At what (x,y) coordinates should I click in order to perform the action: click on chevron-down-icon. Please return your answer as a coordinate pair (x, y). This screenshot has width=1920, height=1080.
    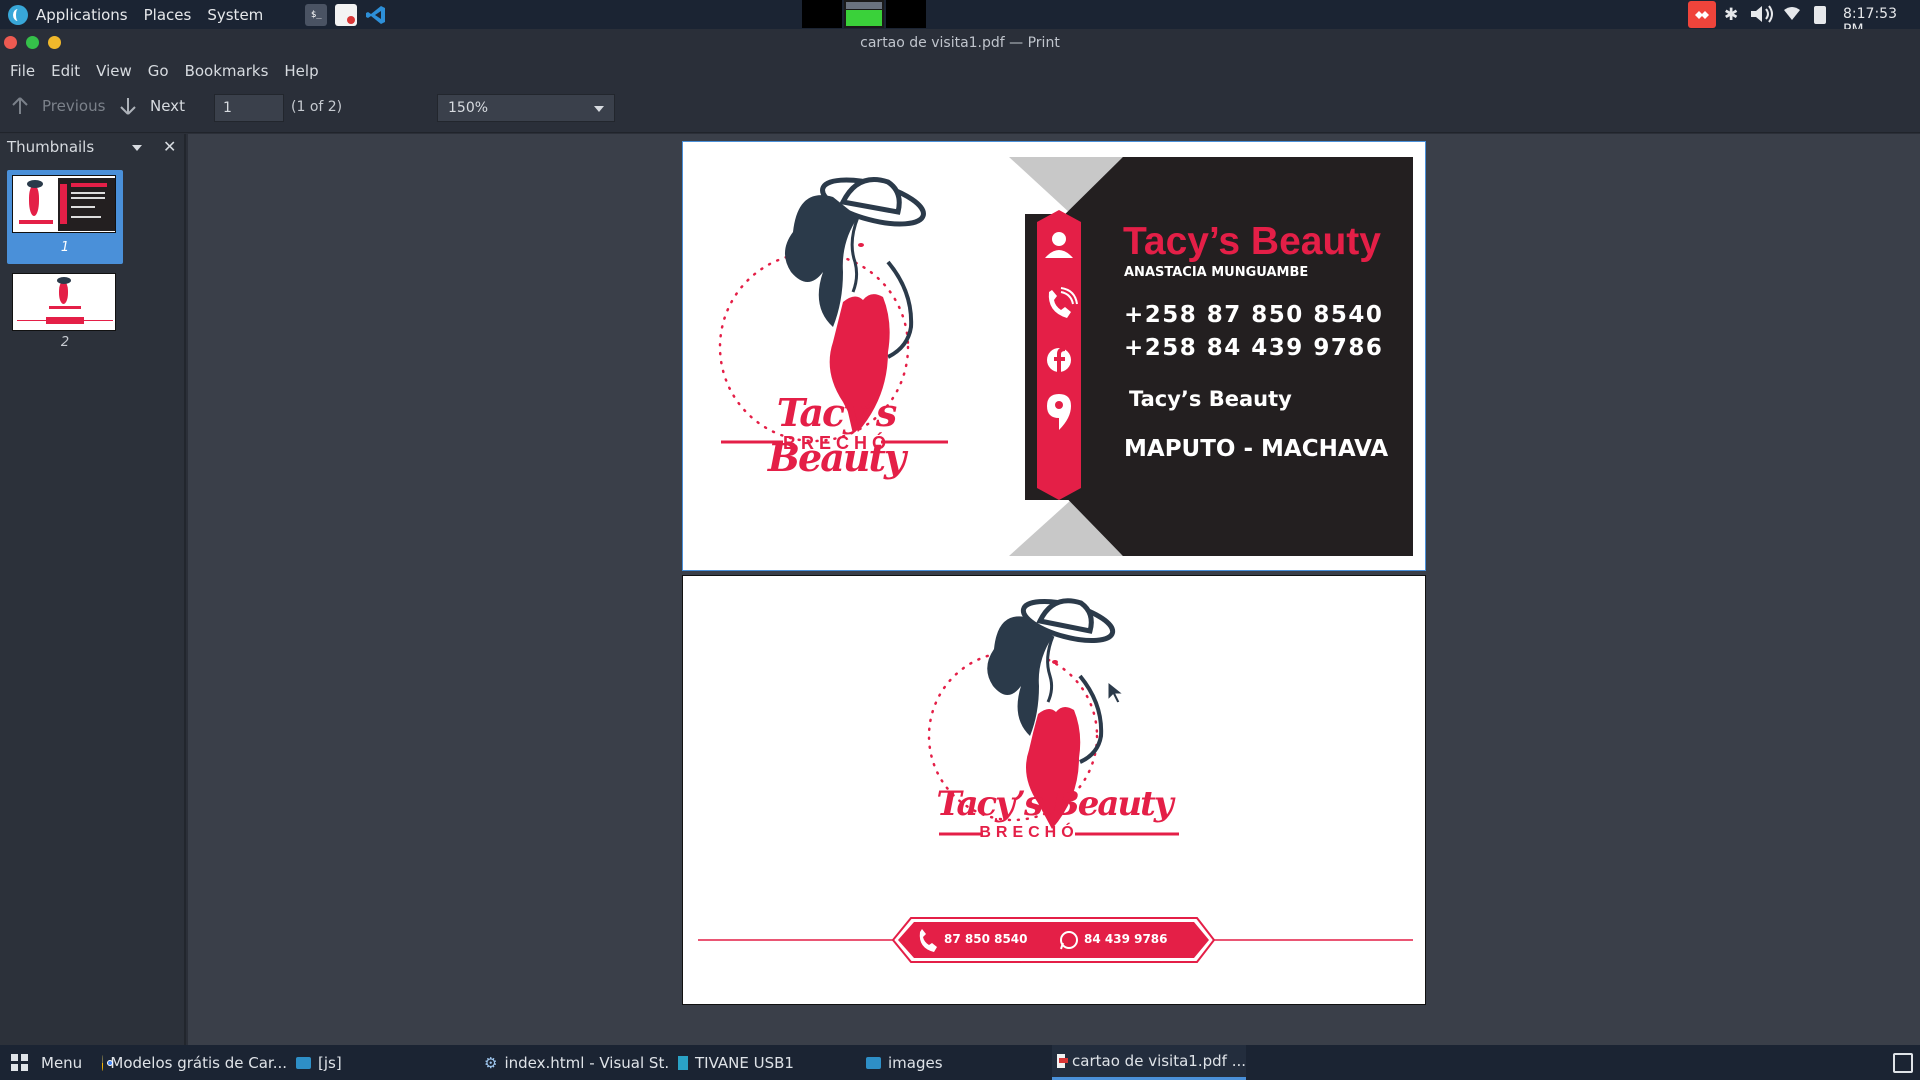
    Looking at the image, I should click on (599, 109).